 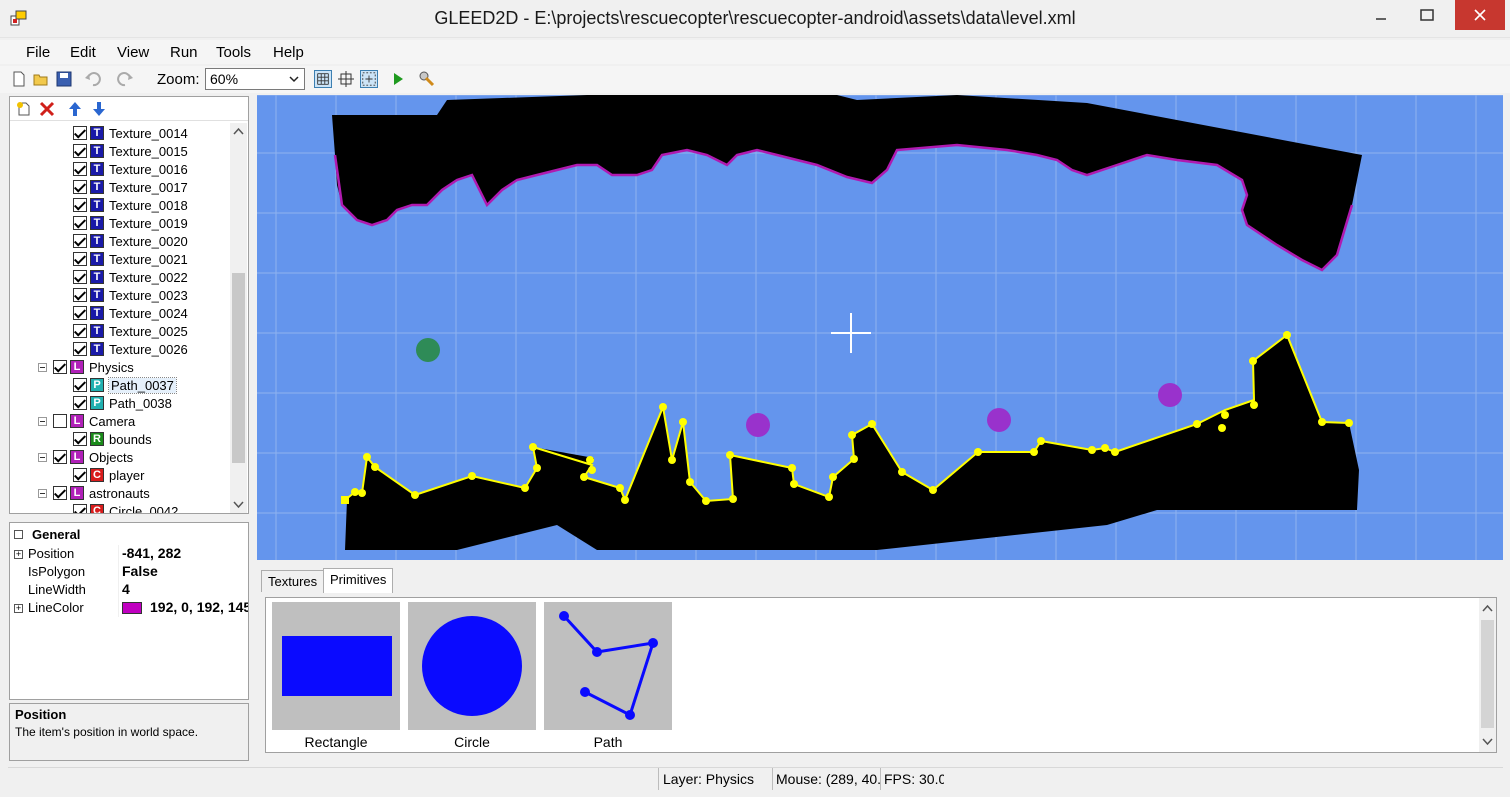 What do you see at coordinates (108, 475) in the screenshot?
I see `tree-item-player: Cplayer` at bounding box center [108, 475].